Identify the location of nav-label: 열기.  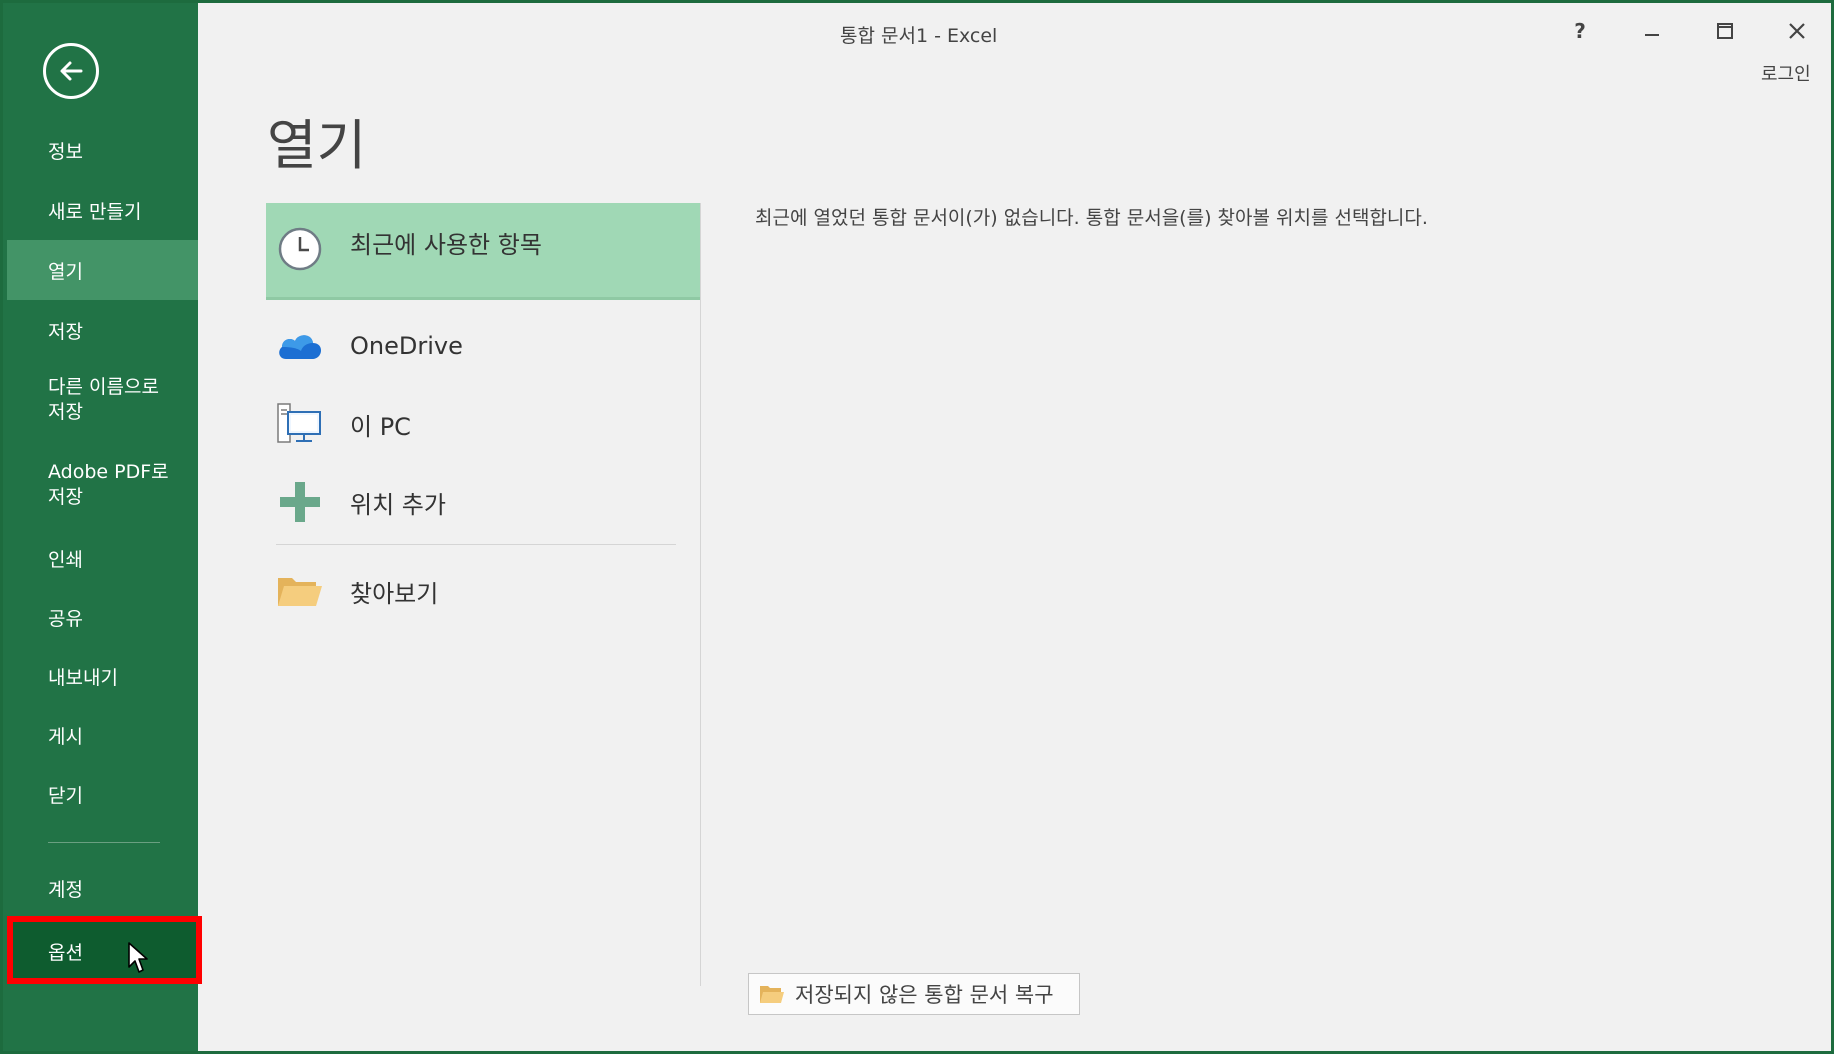
(65, 271).